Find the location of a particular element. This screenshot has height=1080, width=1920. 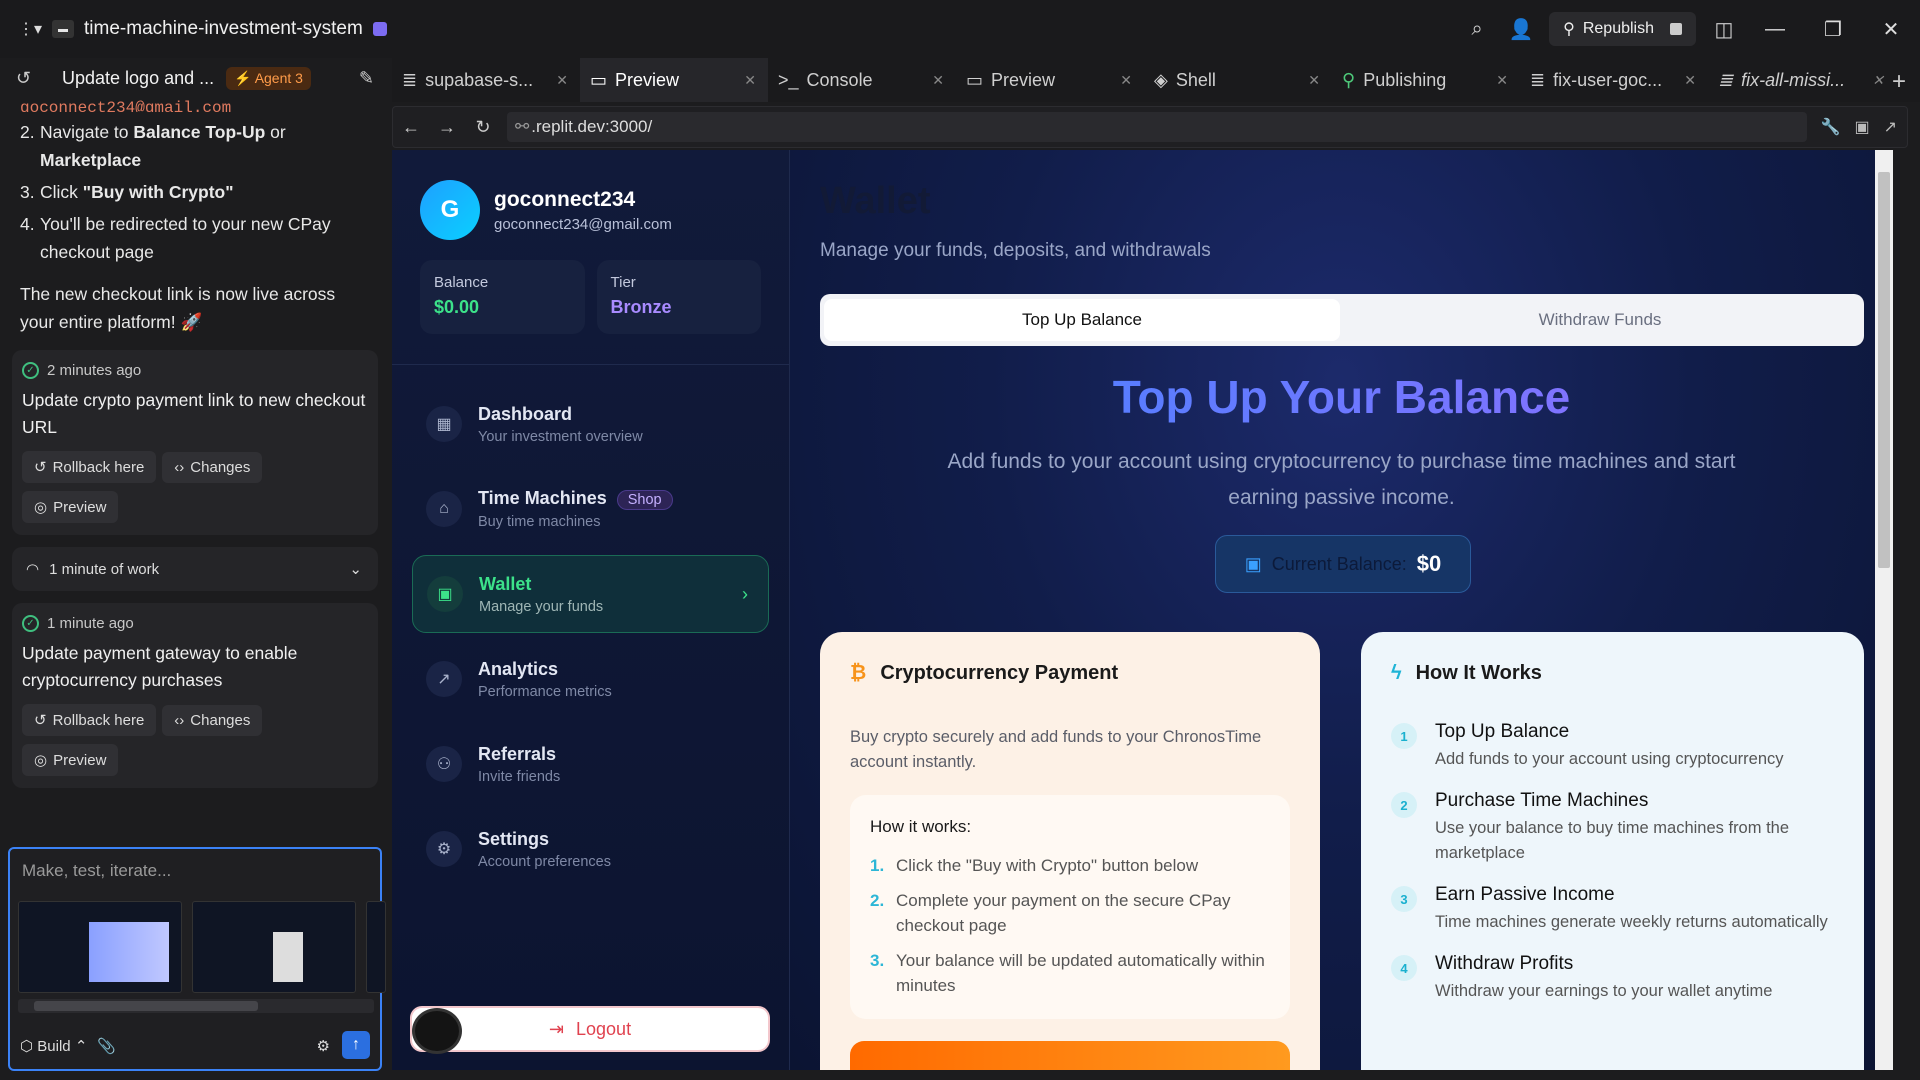

settings-sliders-icon: ⚙ is located at coordinates (323, 1046).